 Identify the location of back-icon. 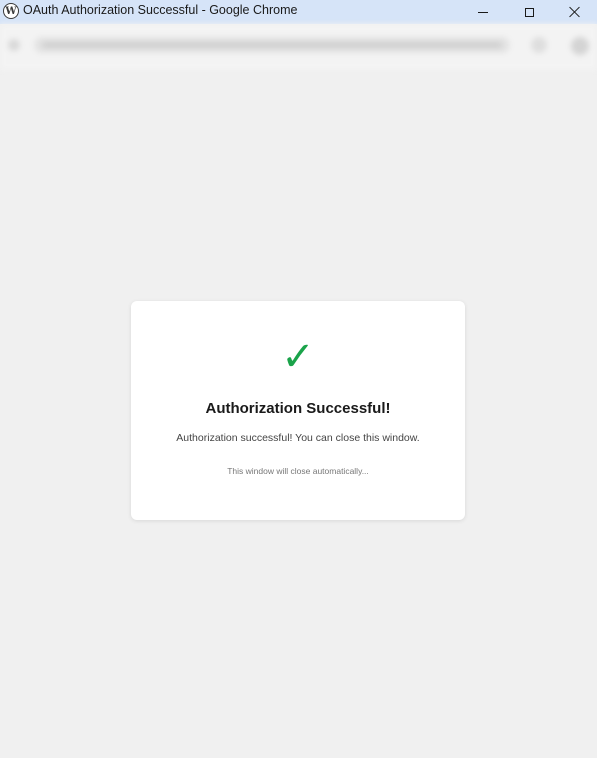
(14, 45).